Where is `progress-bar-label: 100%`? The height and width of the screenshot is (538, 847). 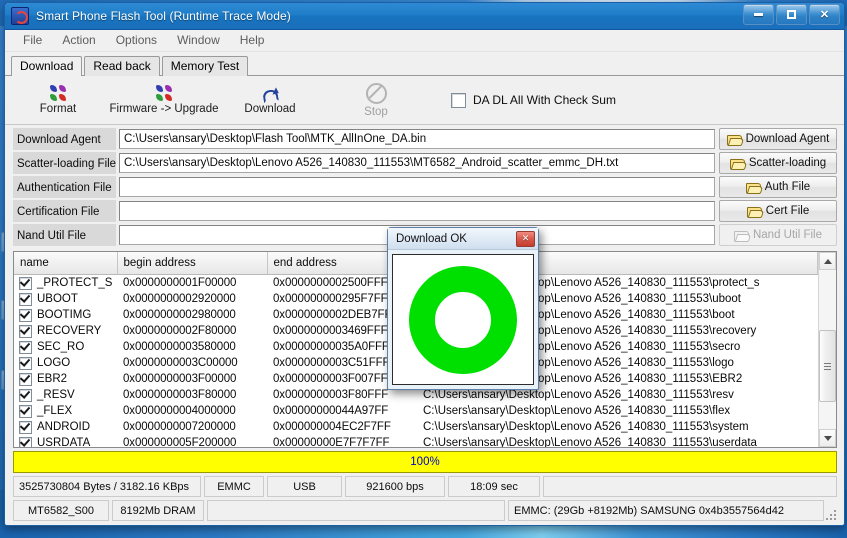
progress-bar-label: 100% is located at coordinates (425, 462).